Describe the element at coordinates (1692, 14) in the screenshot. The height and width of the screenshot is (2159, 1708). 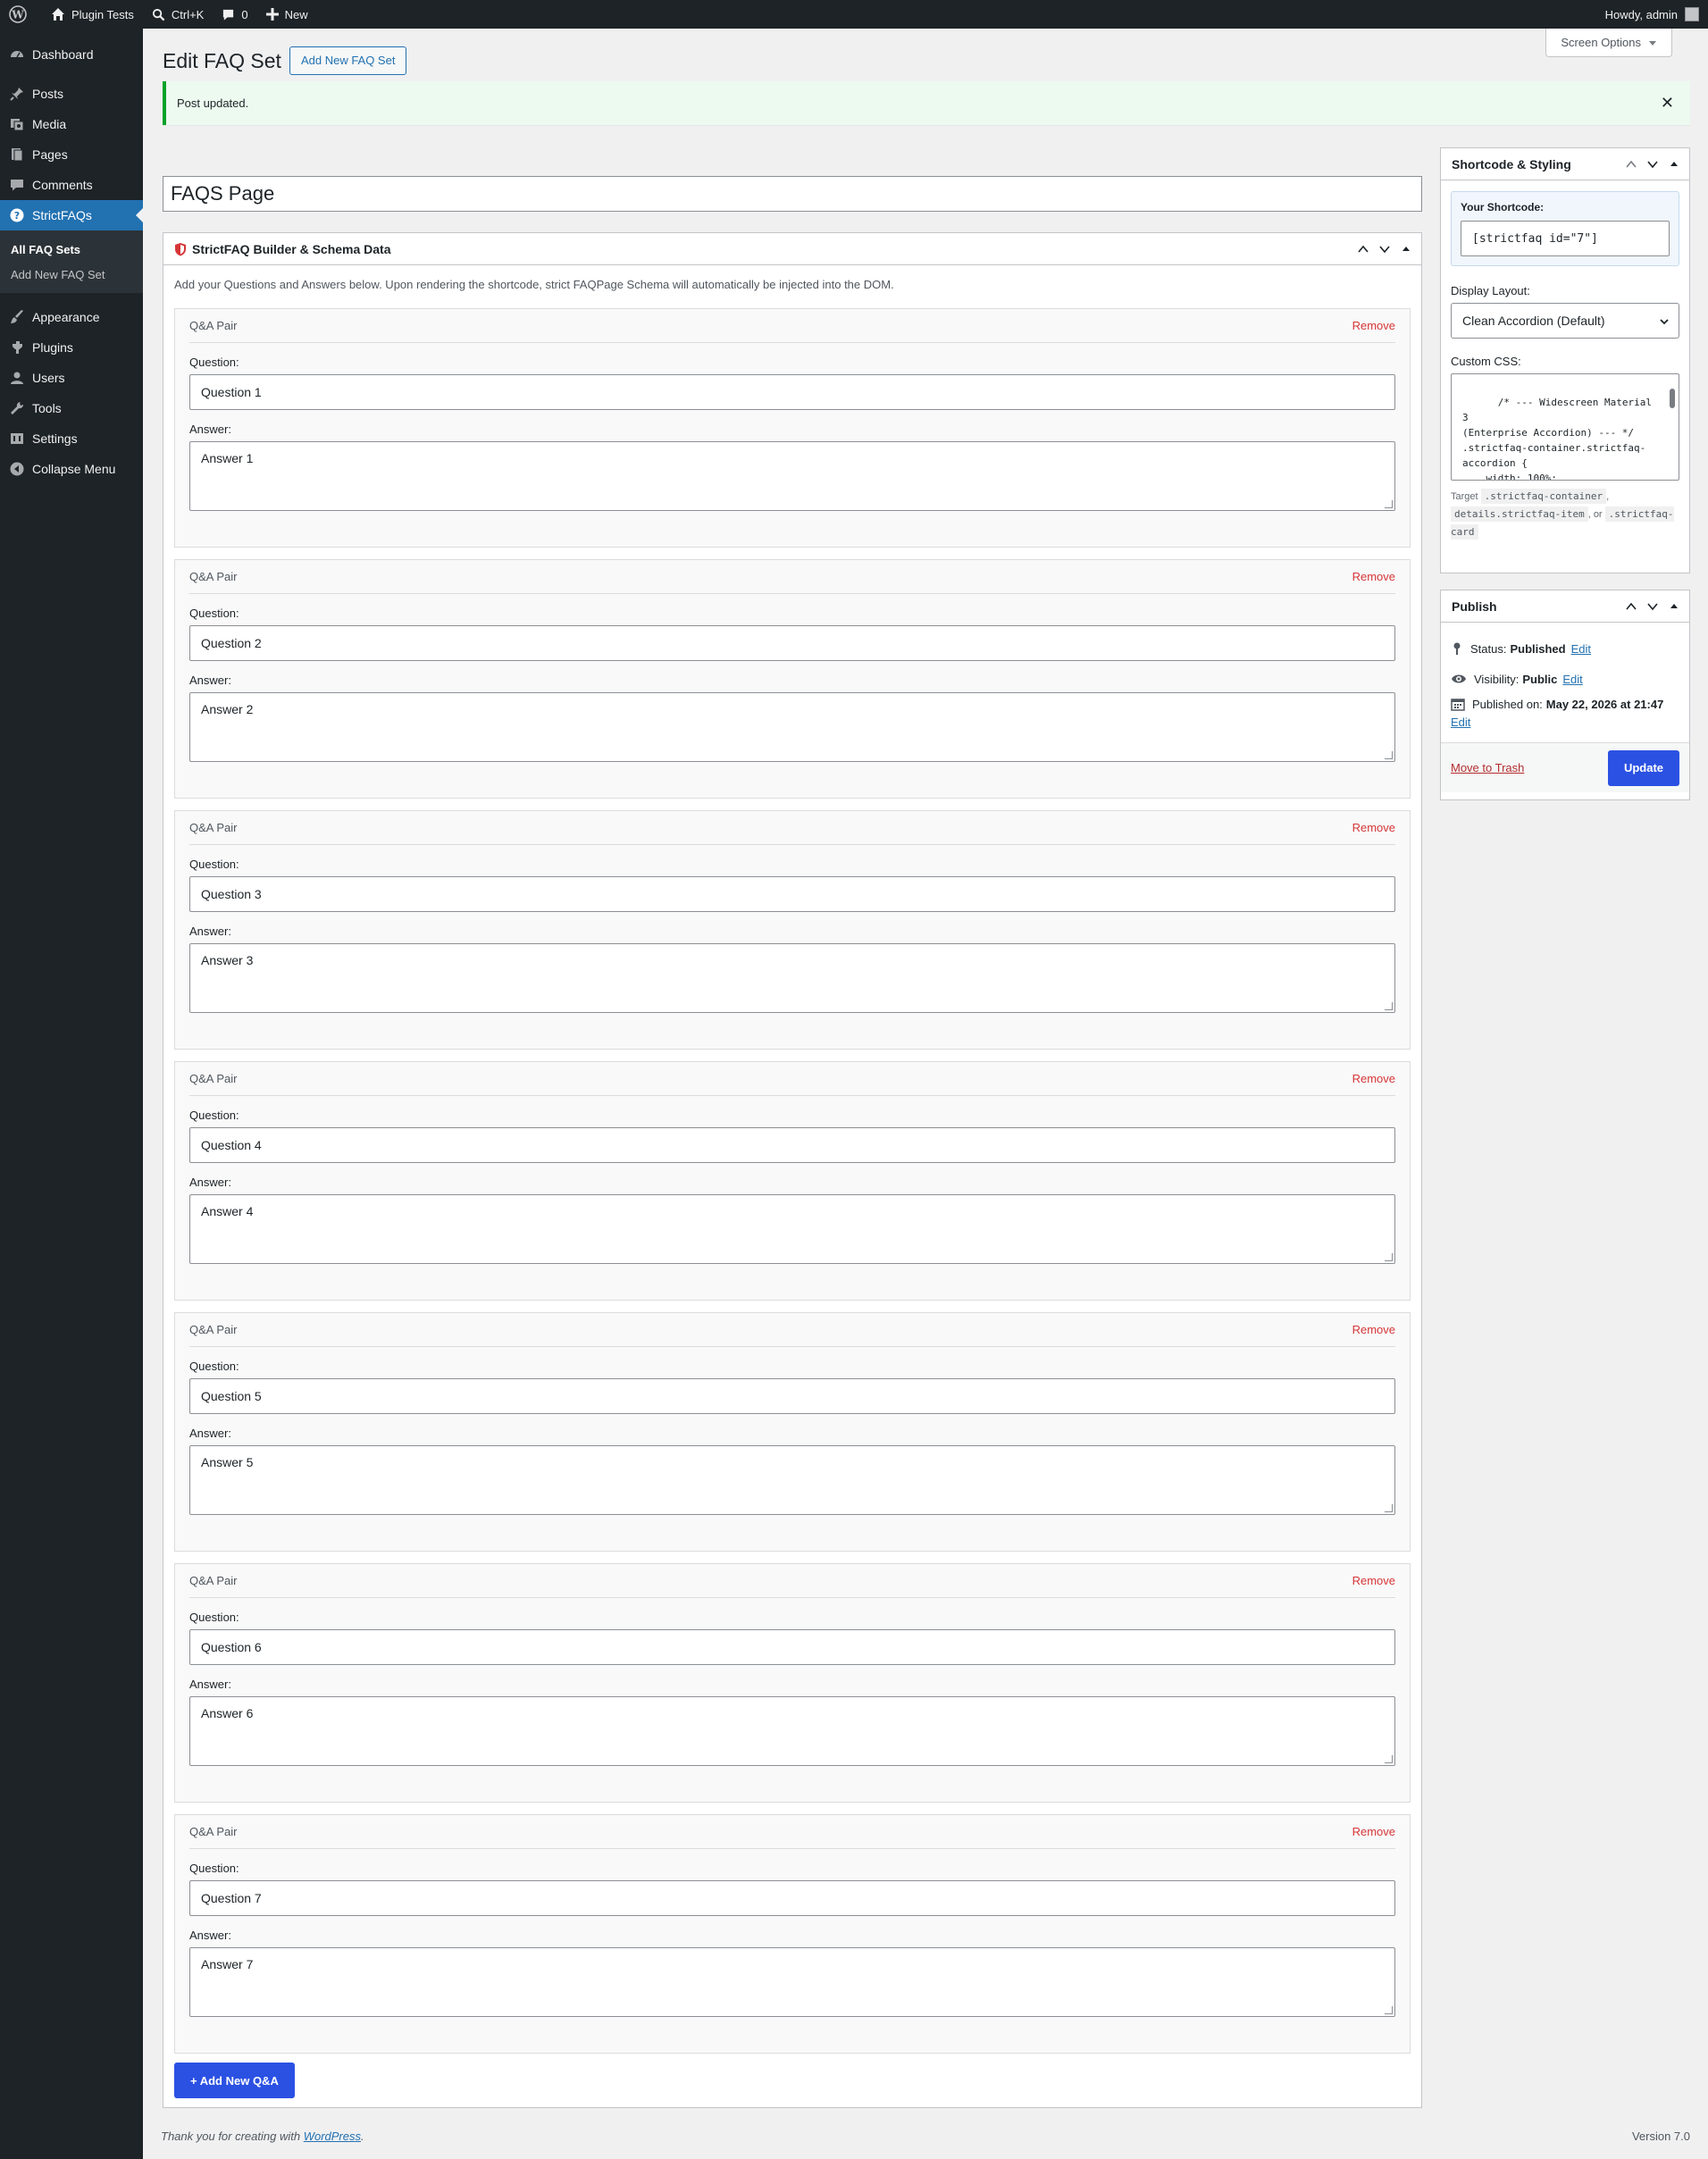
I see `avatar` at that location.